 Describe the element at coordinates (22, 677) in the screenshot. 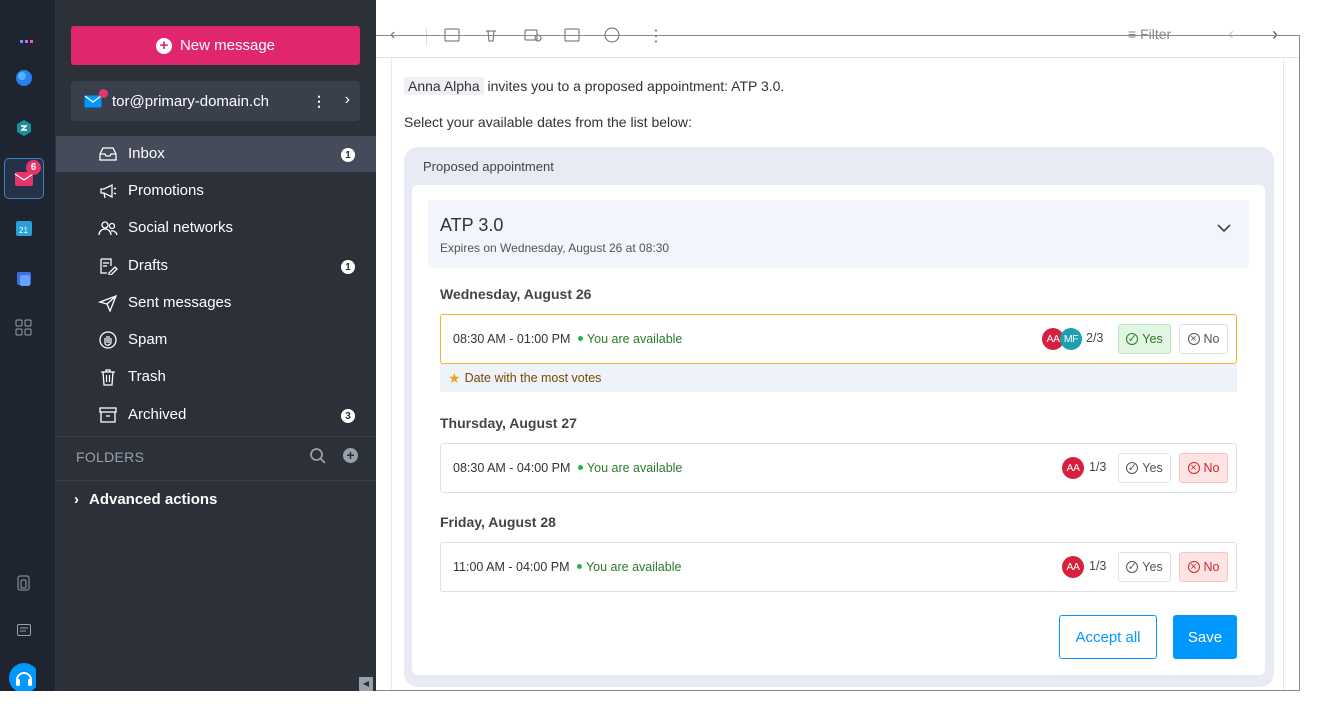

I see `support-icon` at that location.